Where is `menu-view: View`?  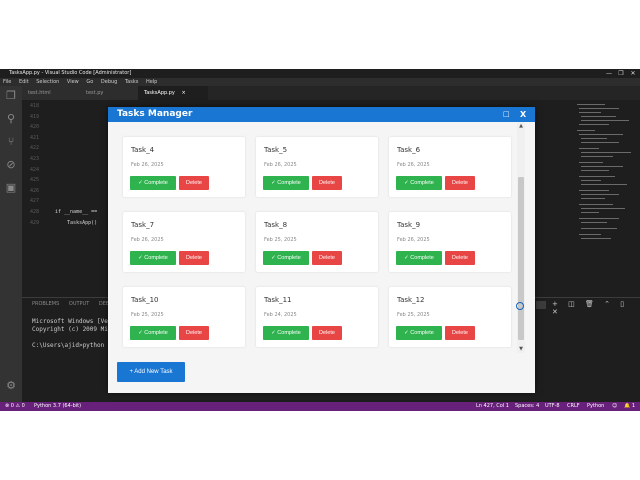
menu-view: View is located at coordinates (73, 82).